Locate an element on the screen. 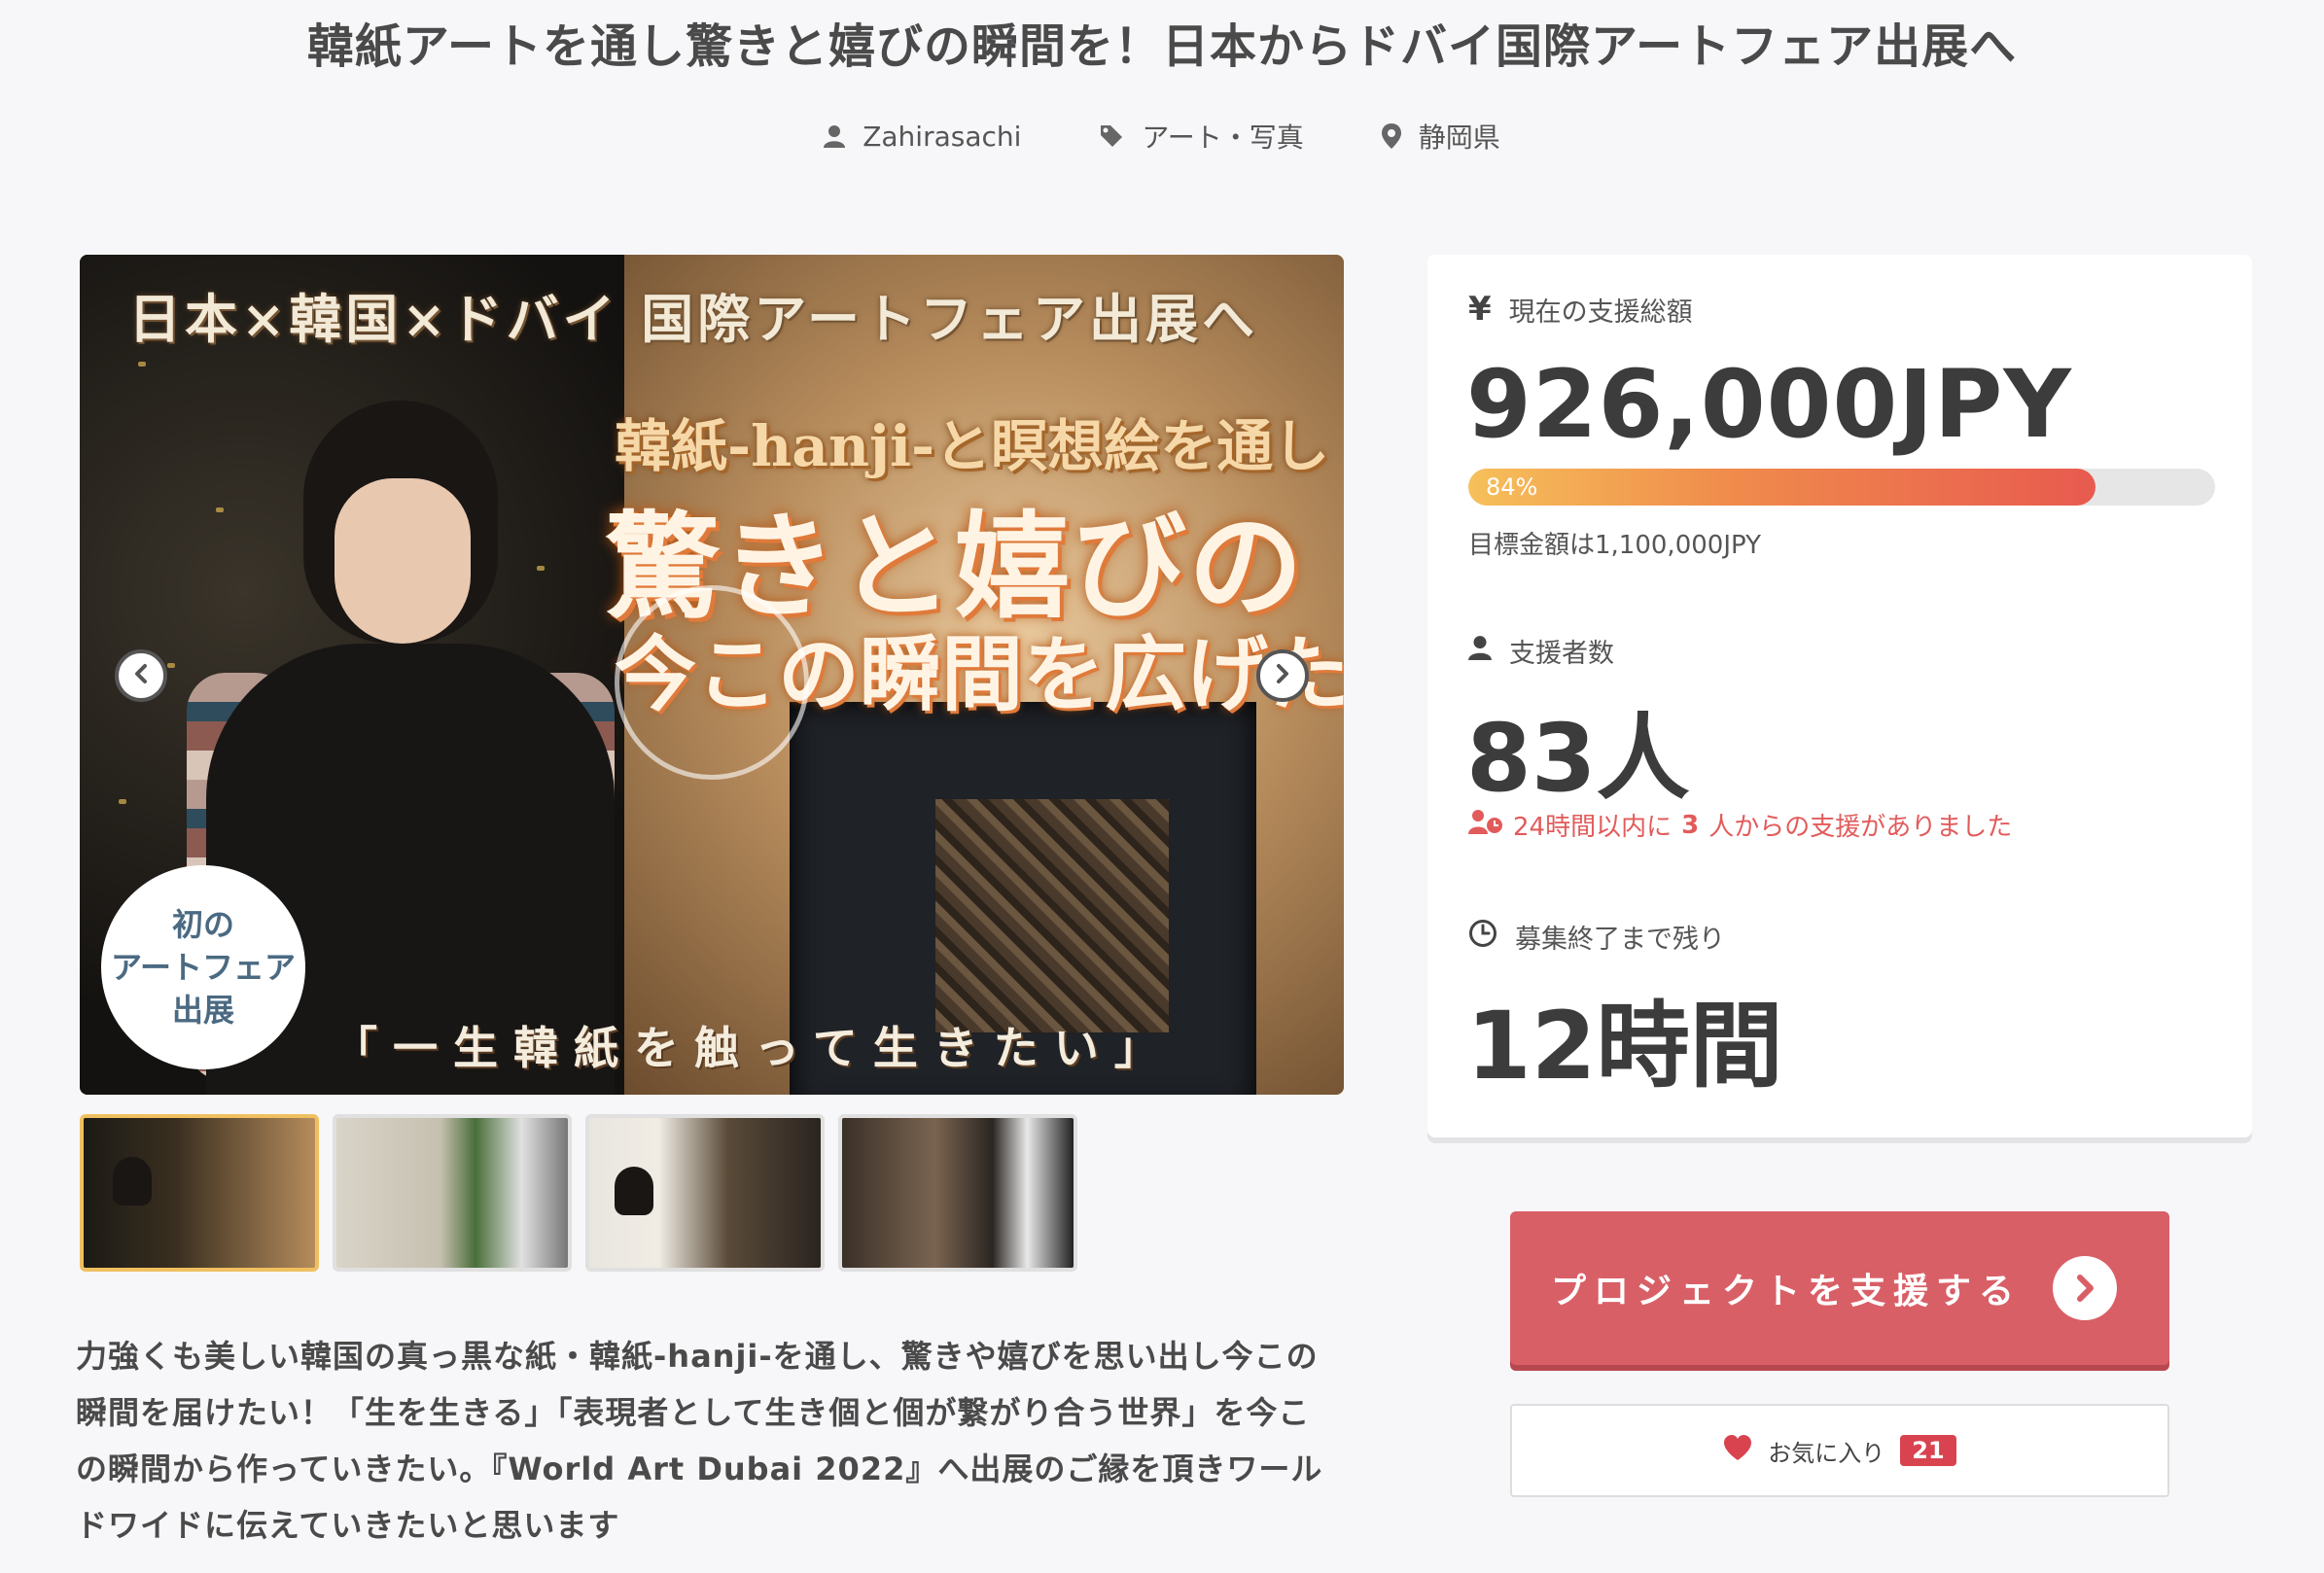  category-link: アート・写真 is located at coordinates (1201, 136).